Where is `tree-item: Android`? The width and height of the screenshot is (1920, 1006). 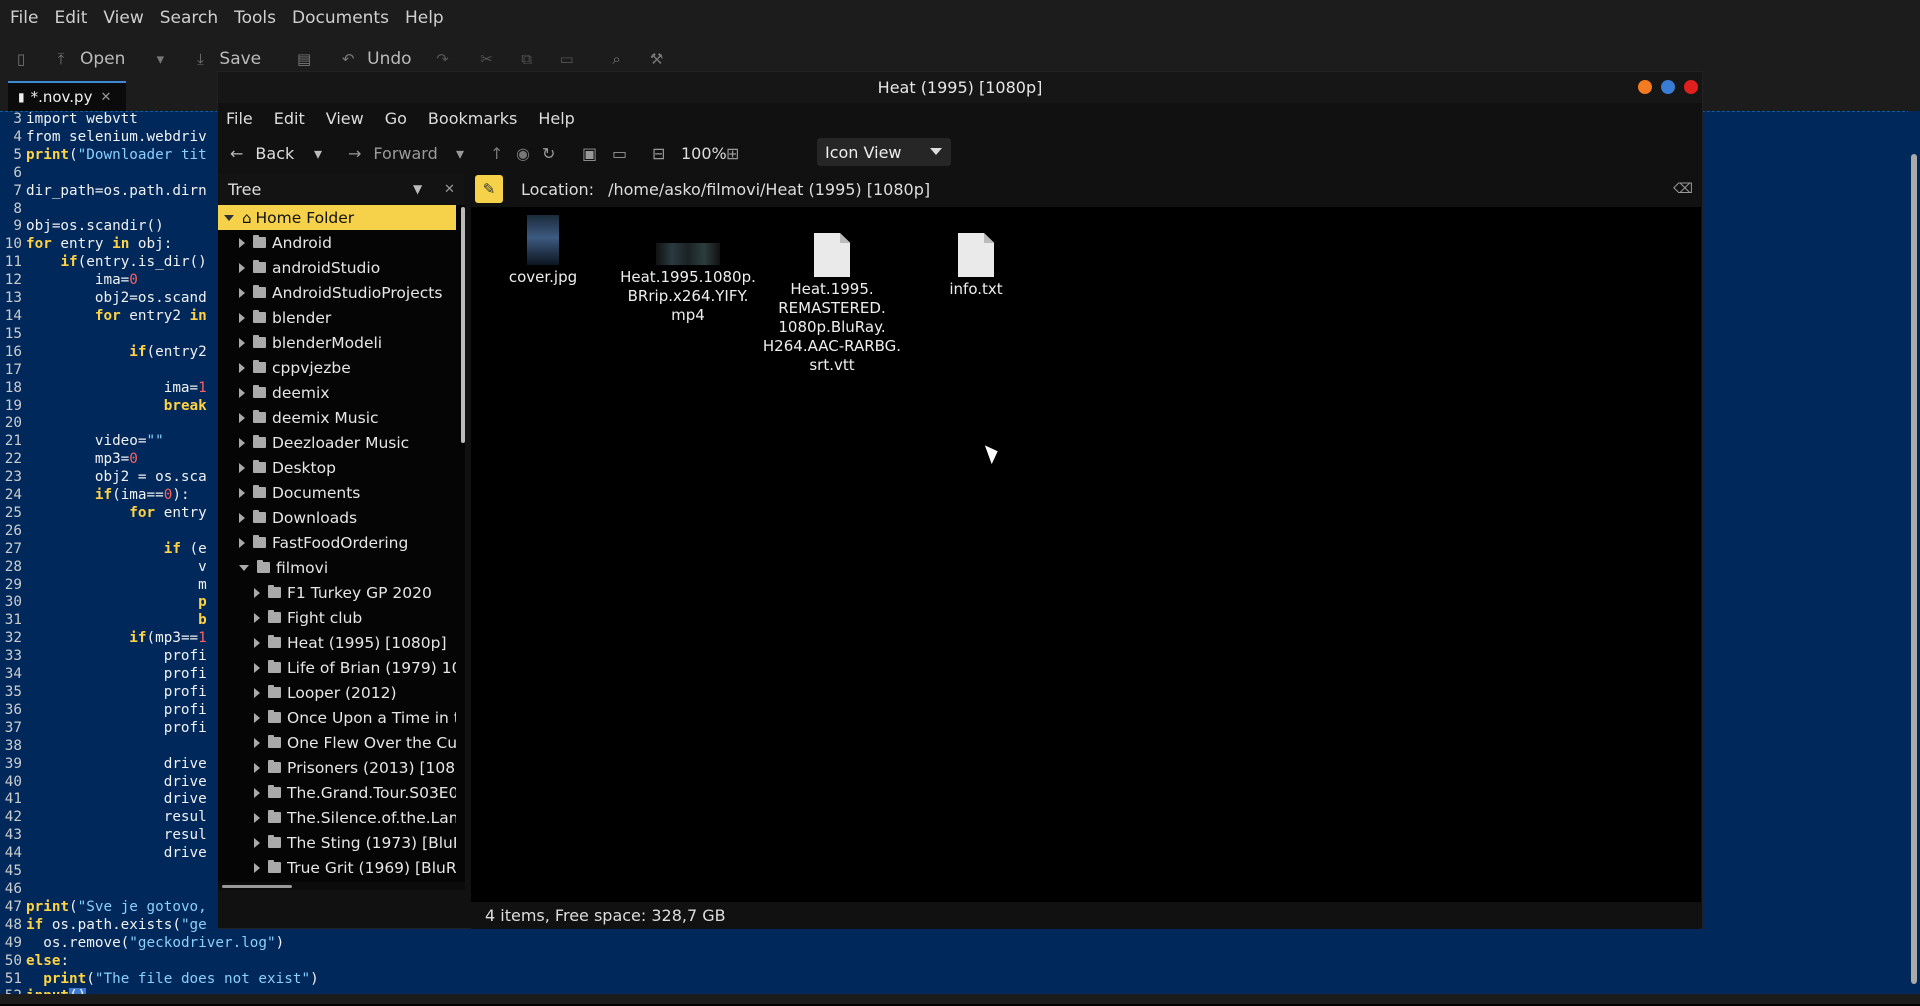
tree-item: Android is located at coordinates (337, 242).